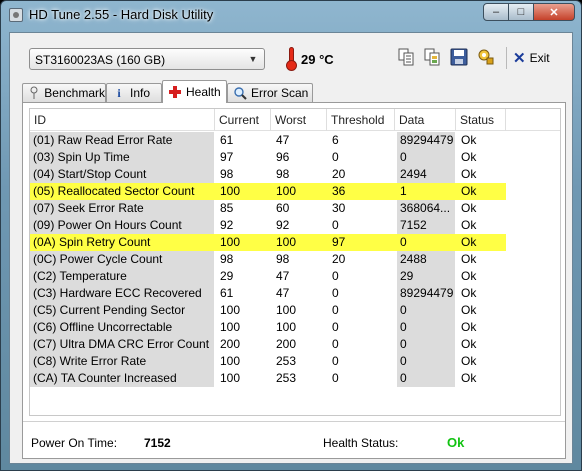  I want to click on benchmark-icon, so click(34, 93).